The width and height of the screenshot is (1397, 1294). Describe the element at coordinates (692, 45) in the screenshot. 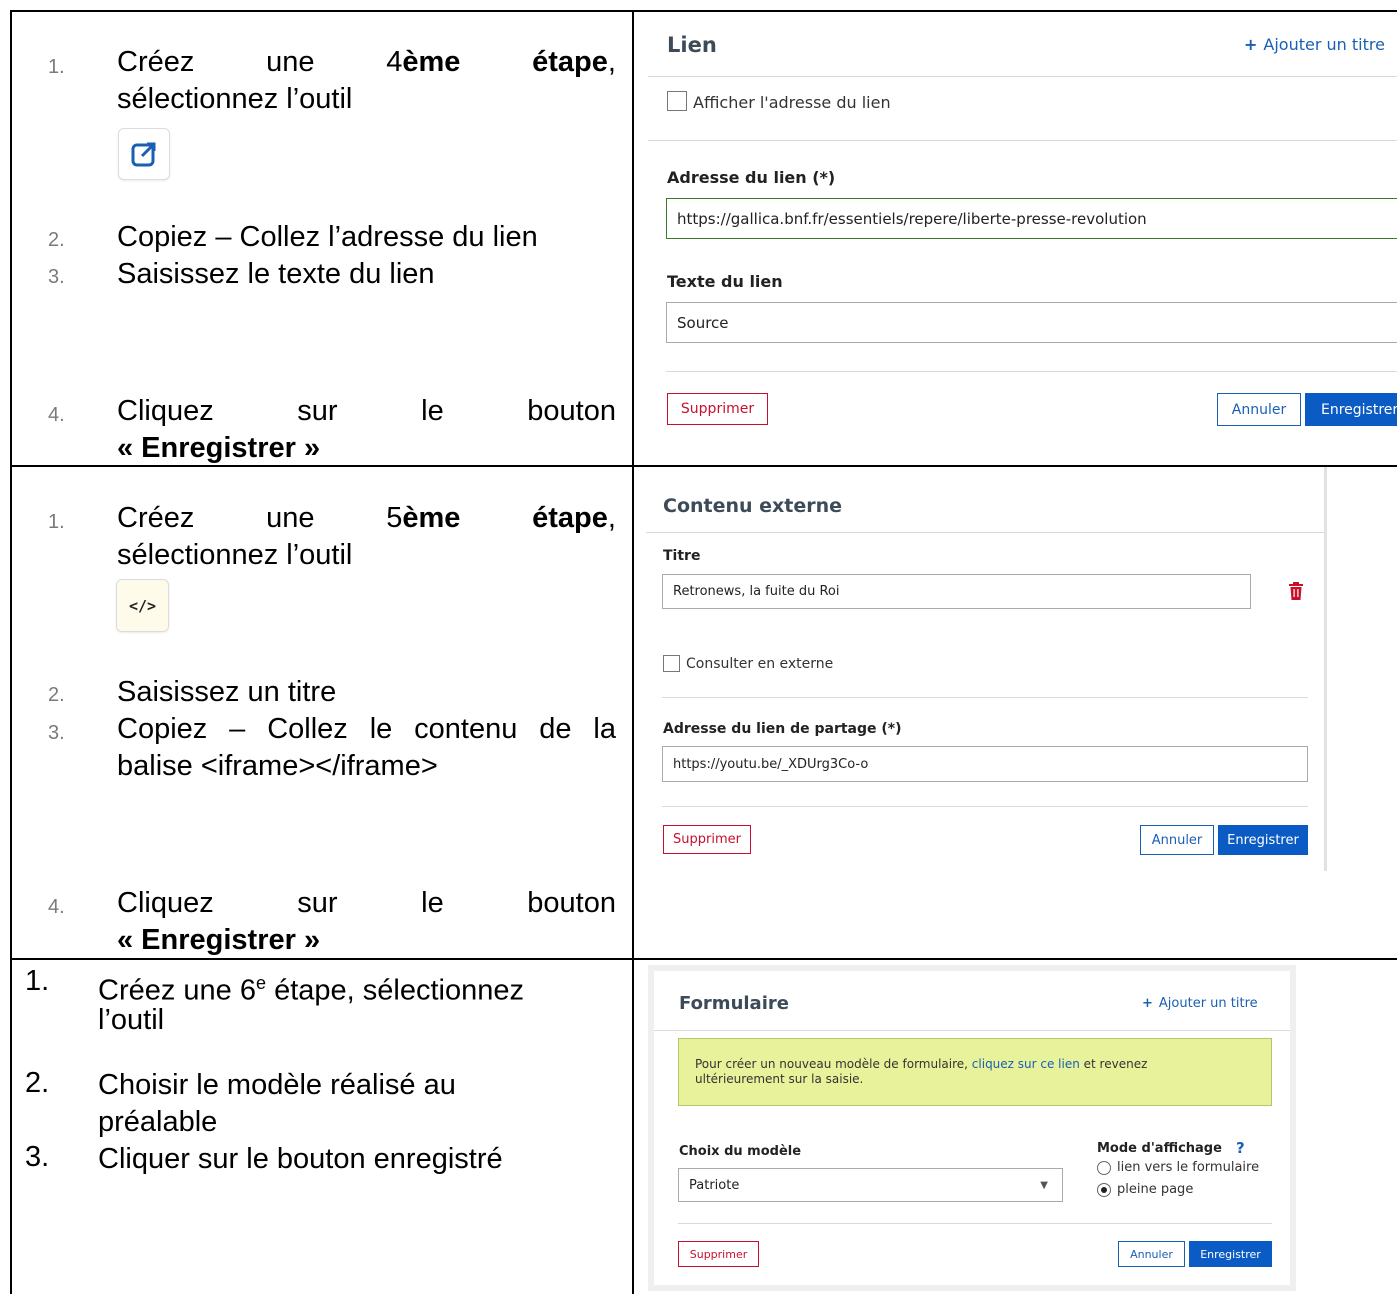

I see `panel-title: Lien` at that location.